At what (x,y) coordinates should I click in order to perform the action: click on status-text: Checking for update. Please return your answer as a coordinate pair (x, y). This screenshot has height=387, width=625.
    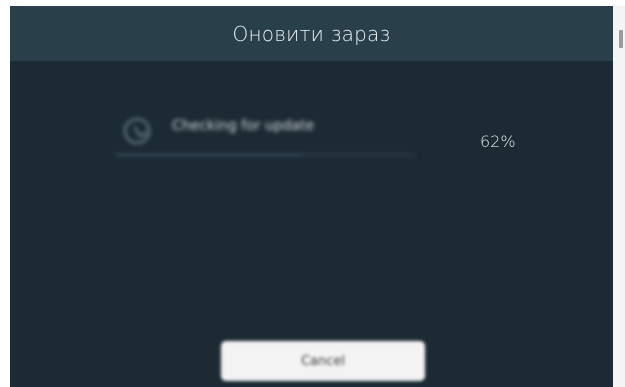
    Looking at the image, I should click on (243, 126).